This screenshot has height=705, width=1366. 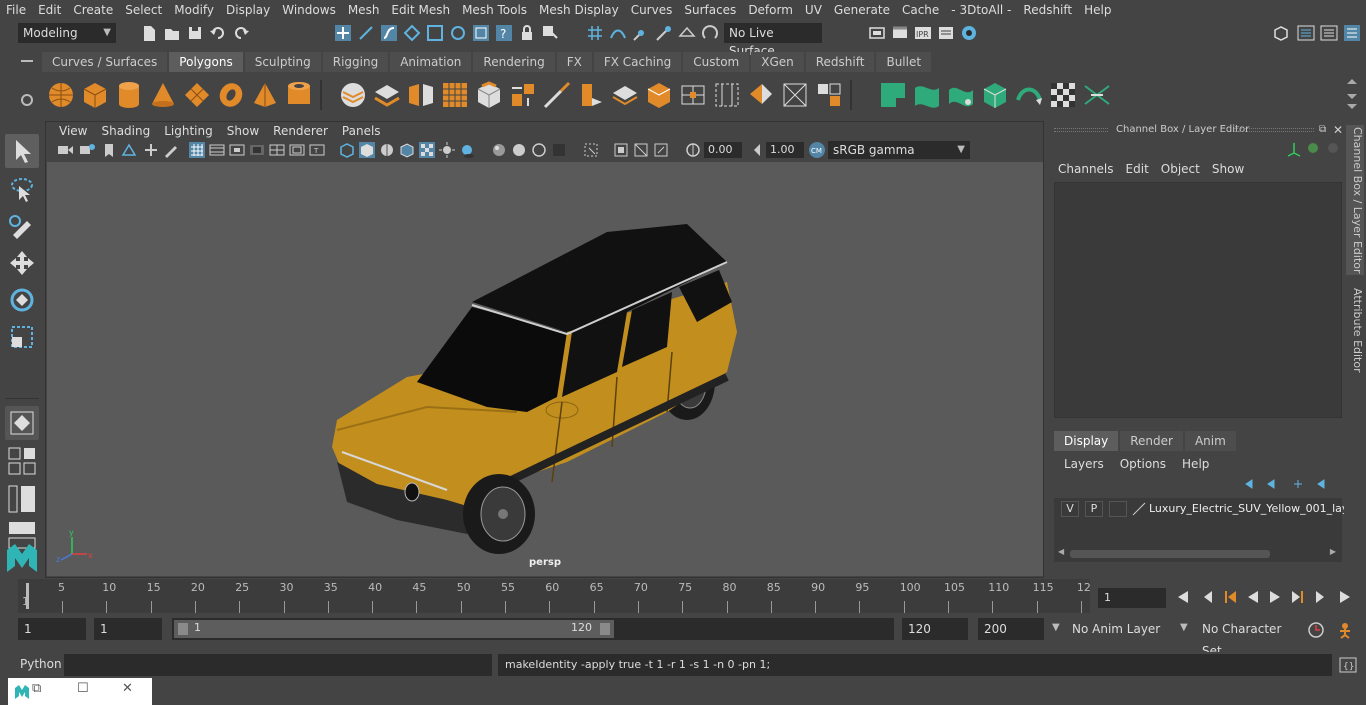 I want to click on unfold-uv-icon, so click(x=1029, y=95).